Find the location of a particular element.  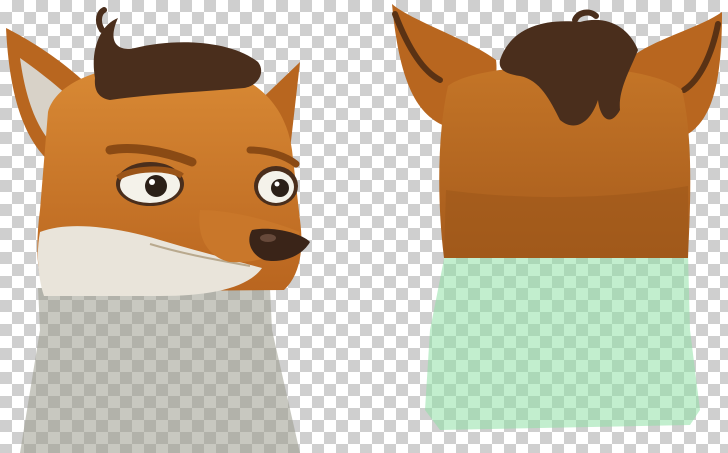

hair-tuft is located at coordinates (177, 59).